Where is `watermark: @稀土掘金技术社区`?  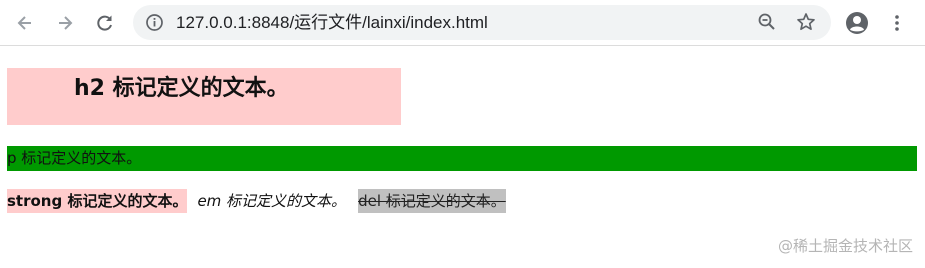 watermark: @稀土掘金技术社区 is located at coordinates (845, 246).